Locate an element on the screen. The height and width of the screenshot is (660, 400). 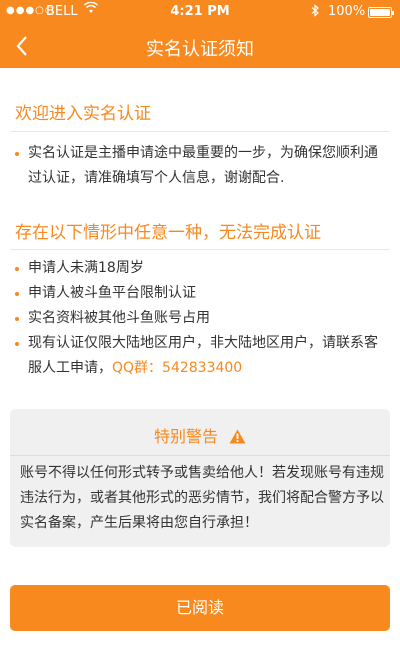
bluetooth-icon is located at coordinates (315, 12).